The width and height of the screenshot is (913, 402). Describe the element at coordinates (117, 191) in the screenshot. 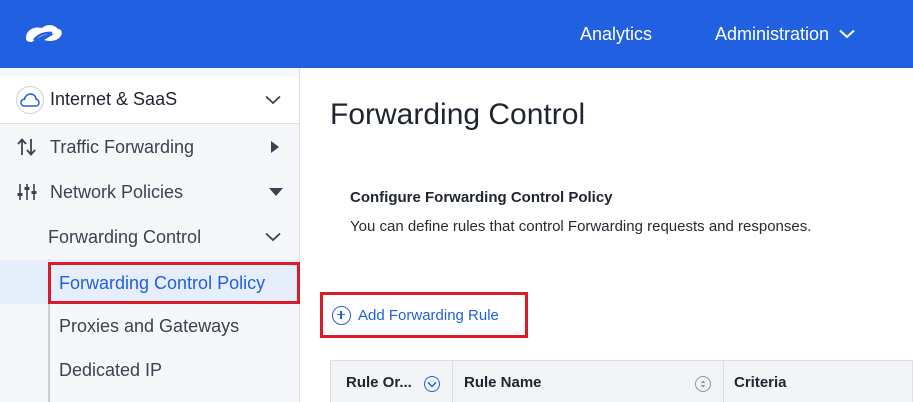

I see `sidebar-item-label: Network Policies` at that location.